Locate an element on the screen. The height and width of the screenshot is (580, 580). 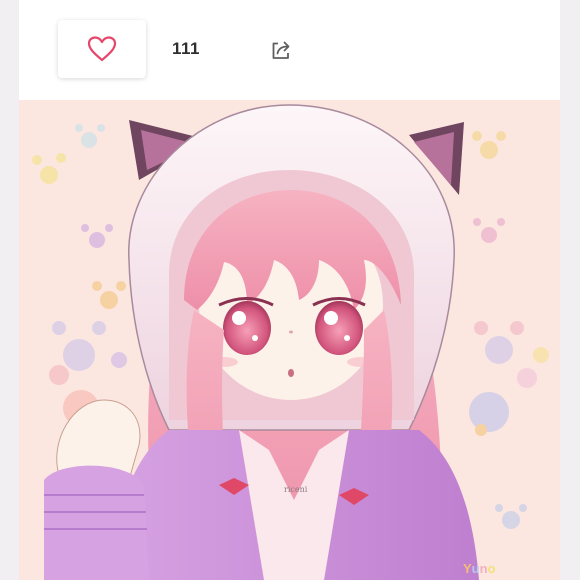
caption-letter: Y is located at coordinates (467, 568).